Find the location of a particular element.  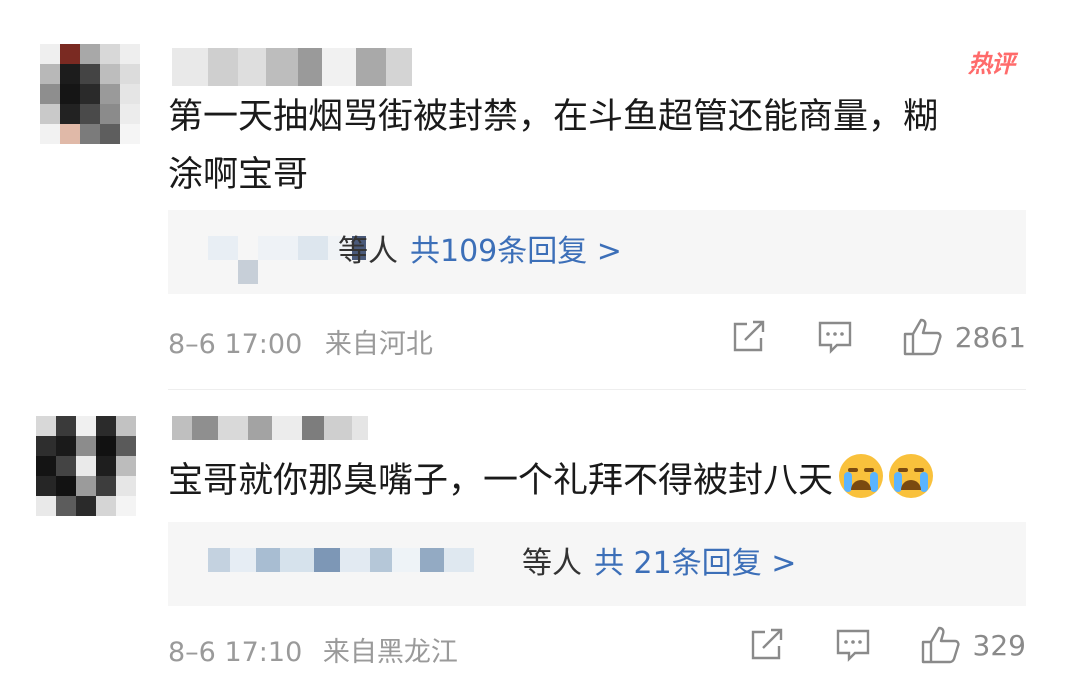

like-count: 329 is located at coordinates (999, 645).